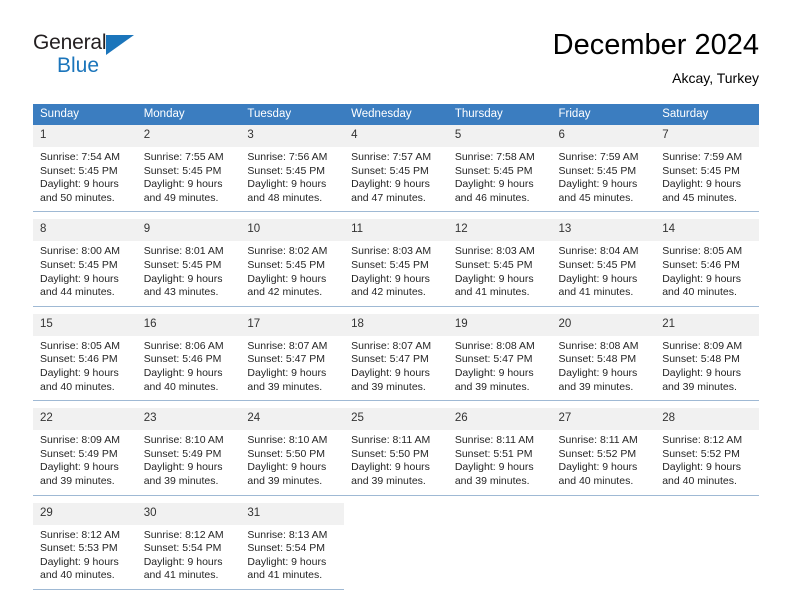 This screenshot has width=792, height=612. I want to click on day-sunrise-text: Sunrise: 8:08 AM, so click(494, 345).